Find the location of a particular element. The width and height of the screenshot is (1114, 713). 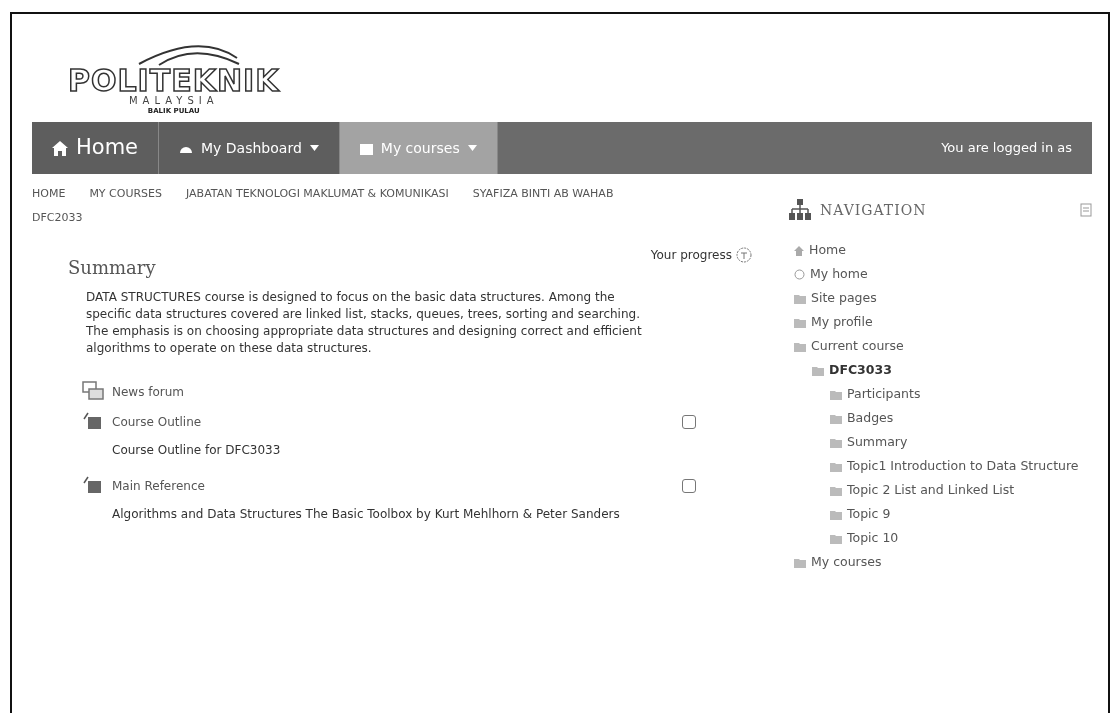

activity-description: Course Outline for DFC3033 is located at coordinates (196, 450).